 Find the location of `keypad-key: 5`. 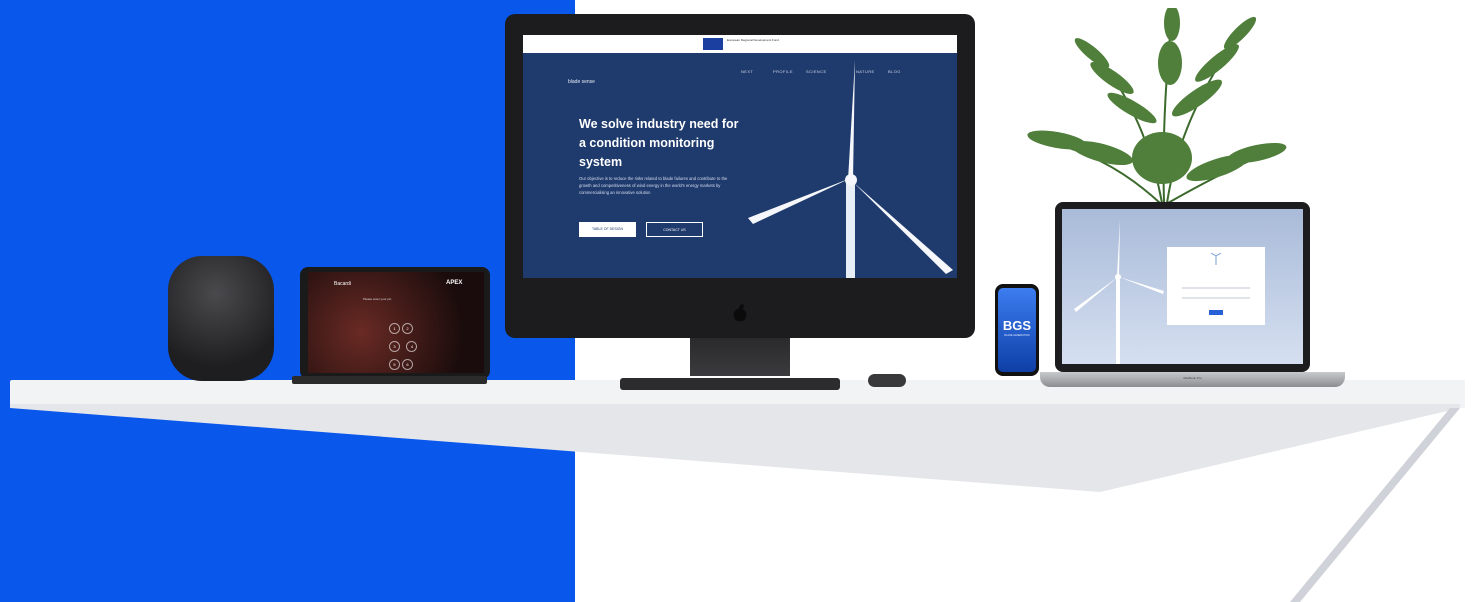

keypad-key: 5 is located at coordinates (394, 364).